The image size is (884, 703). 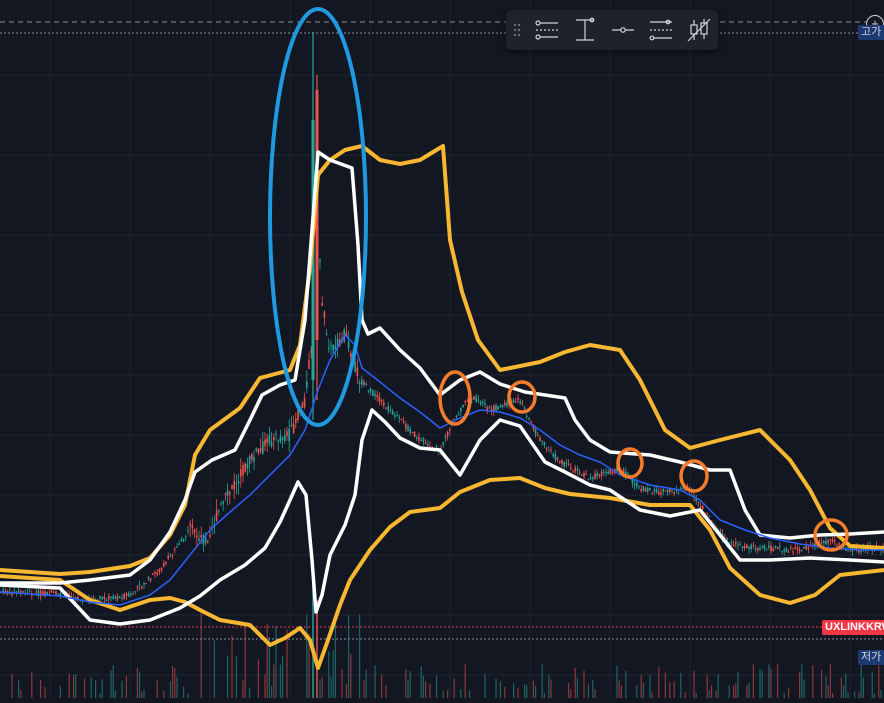 What do you see at coordinates (317, 649) in the screenshot?
I see `spike-volume-bar` at bounding box center [317, 649].